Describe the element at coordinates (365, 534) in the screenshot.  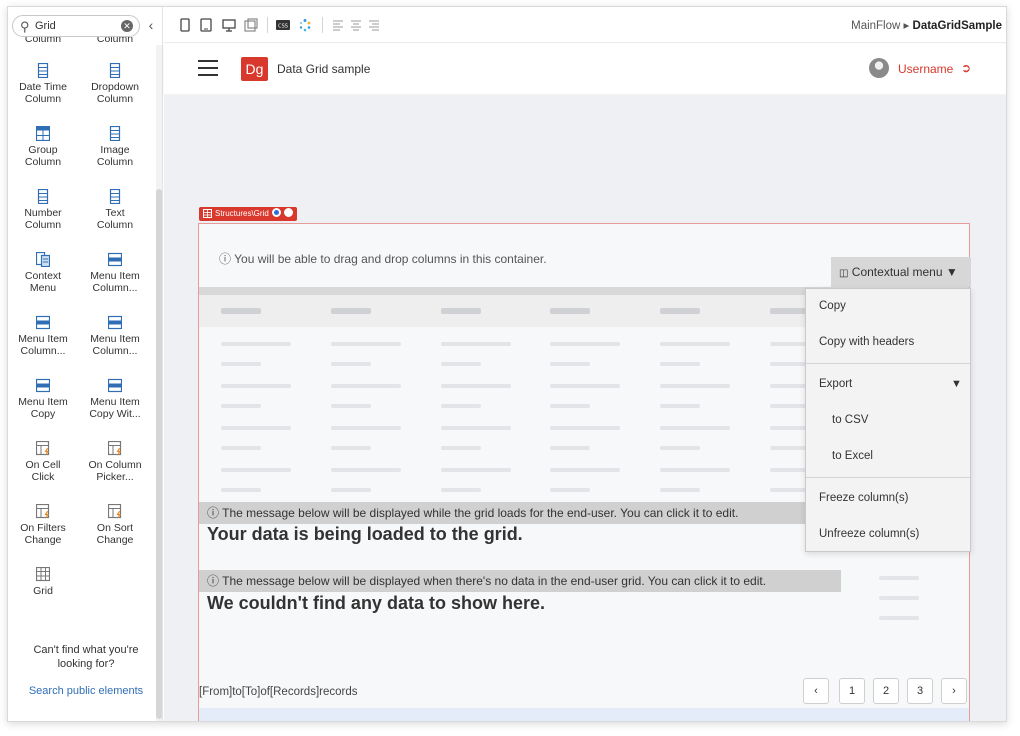
I see `loading-message: Your data is being loaded to the grid.` at that location.